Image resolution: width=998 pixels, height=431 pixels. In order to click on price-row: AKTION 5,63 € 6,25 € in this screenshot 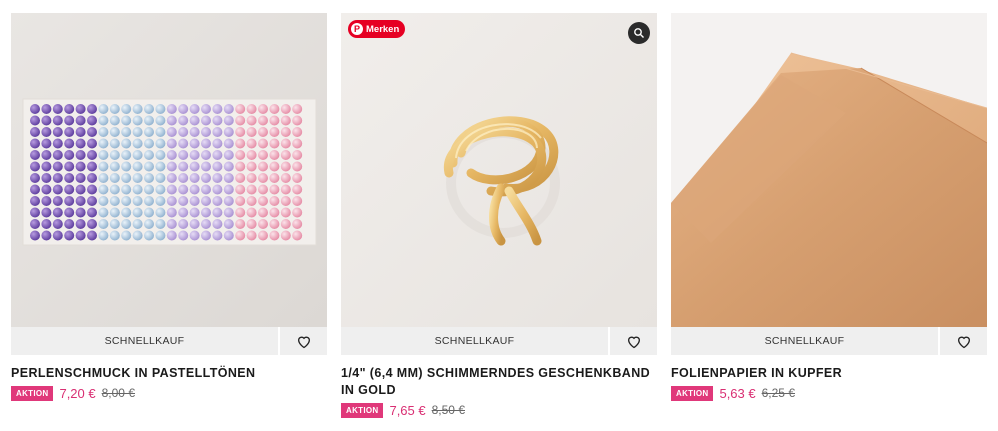, I will do `click(829, 393)`.